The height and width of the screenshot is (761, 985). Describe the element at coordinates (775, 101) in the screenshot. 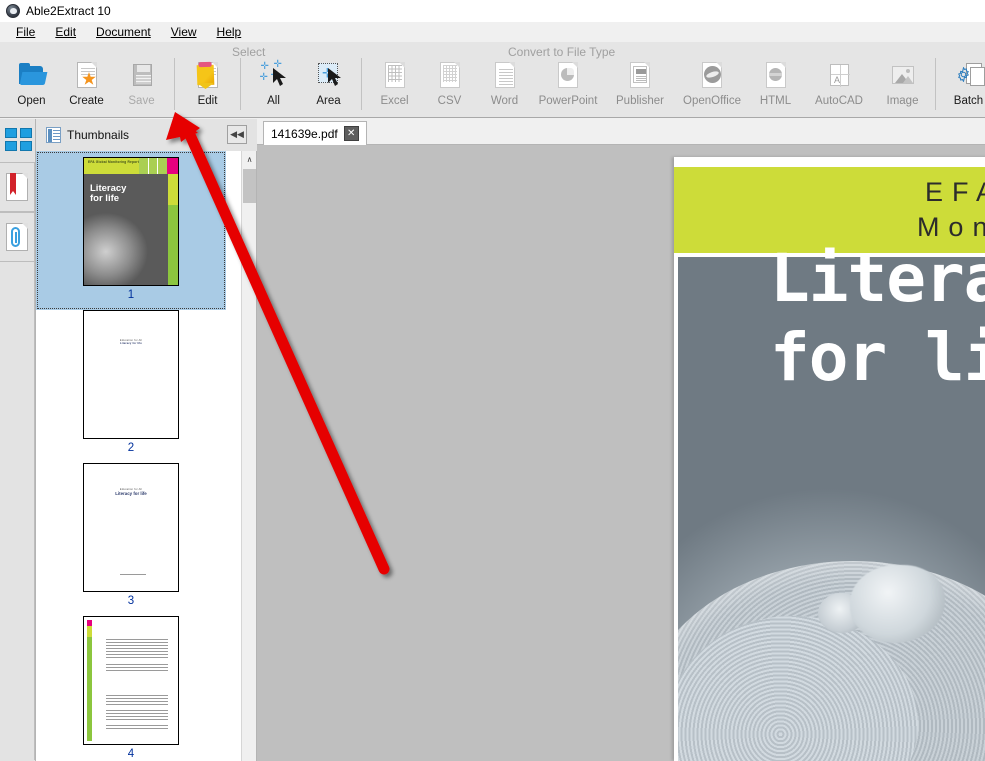

I see `toolbar-button-html-label: HTML` at that location.